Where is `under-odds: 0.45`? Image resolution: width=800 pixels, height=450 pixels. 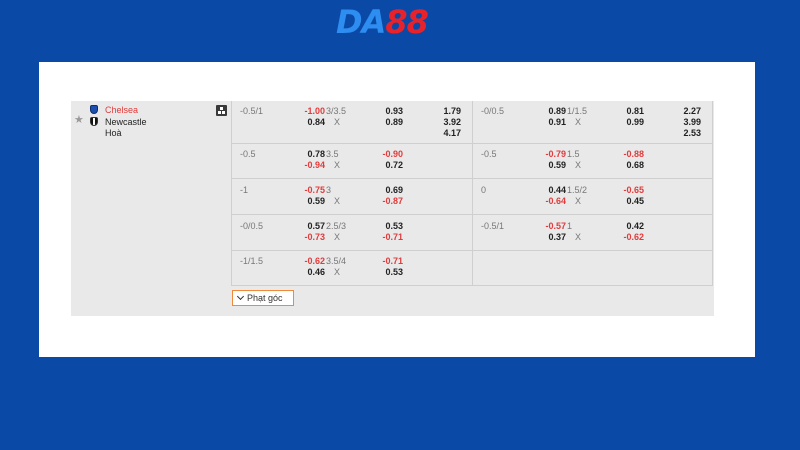
under-odds: 0.45 is located at coordinates (630, 201).